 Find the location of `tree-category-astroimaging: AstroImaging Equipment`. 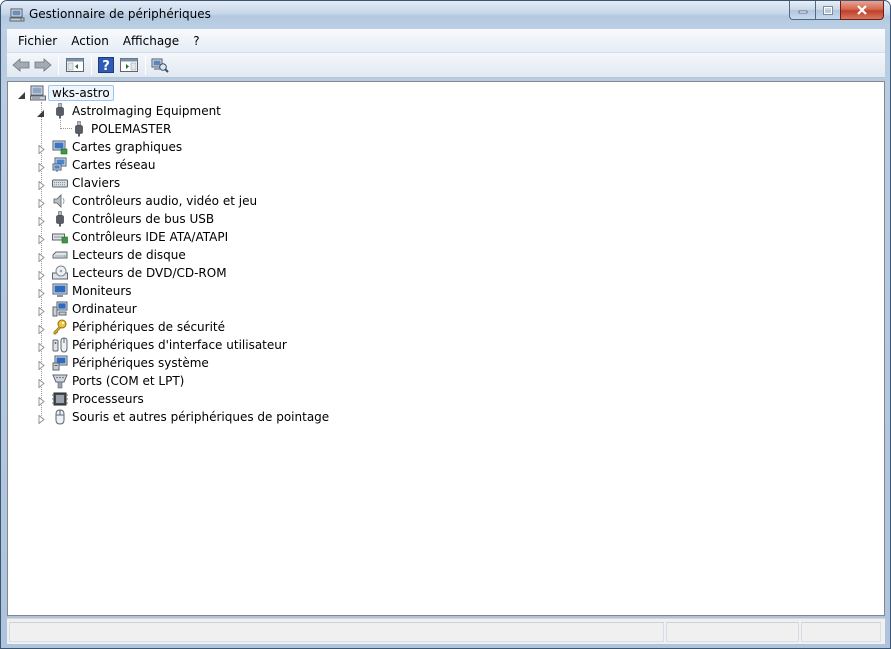

tree-category-astroimaging: AstroImaging Equipment is located at coordinates (158, 111).